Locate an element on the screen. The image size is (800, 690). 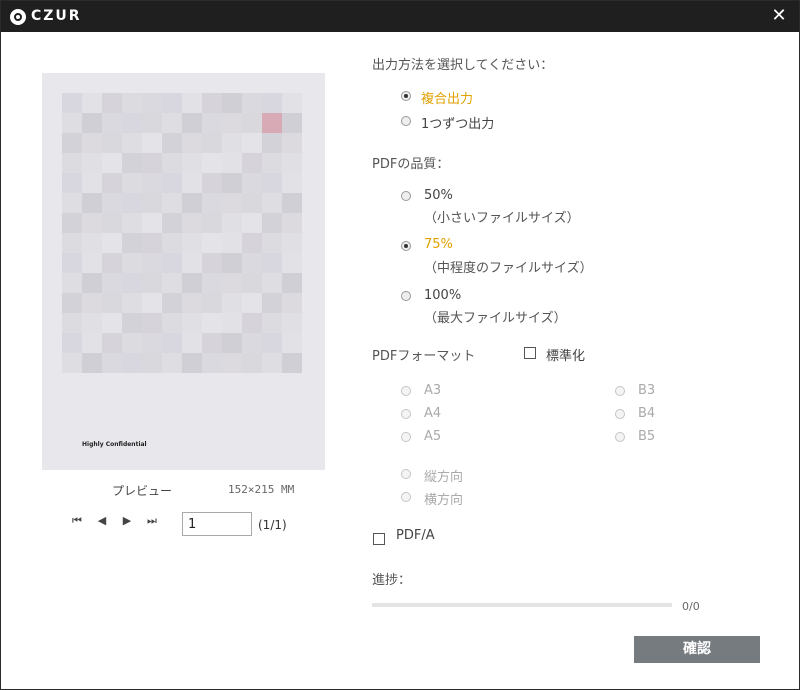
quality-100-radio is located at coordinates (406, 296).